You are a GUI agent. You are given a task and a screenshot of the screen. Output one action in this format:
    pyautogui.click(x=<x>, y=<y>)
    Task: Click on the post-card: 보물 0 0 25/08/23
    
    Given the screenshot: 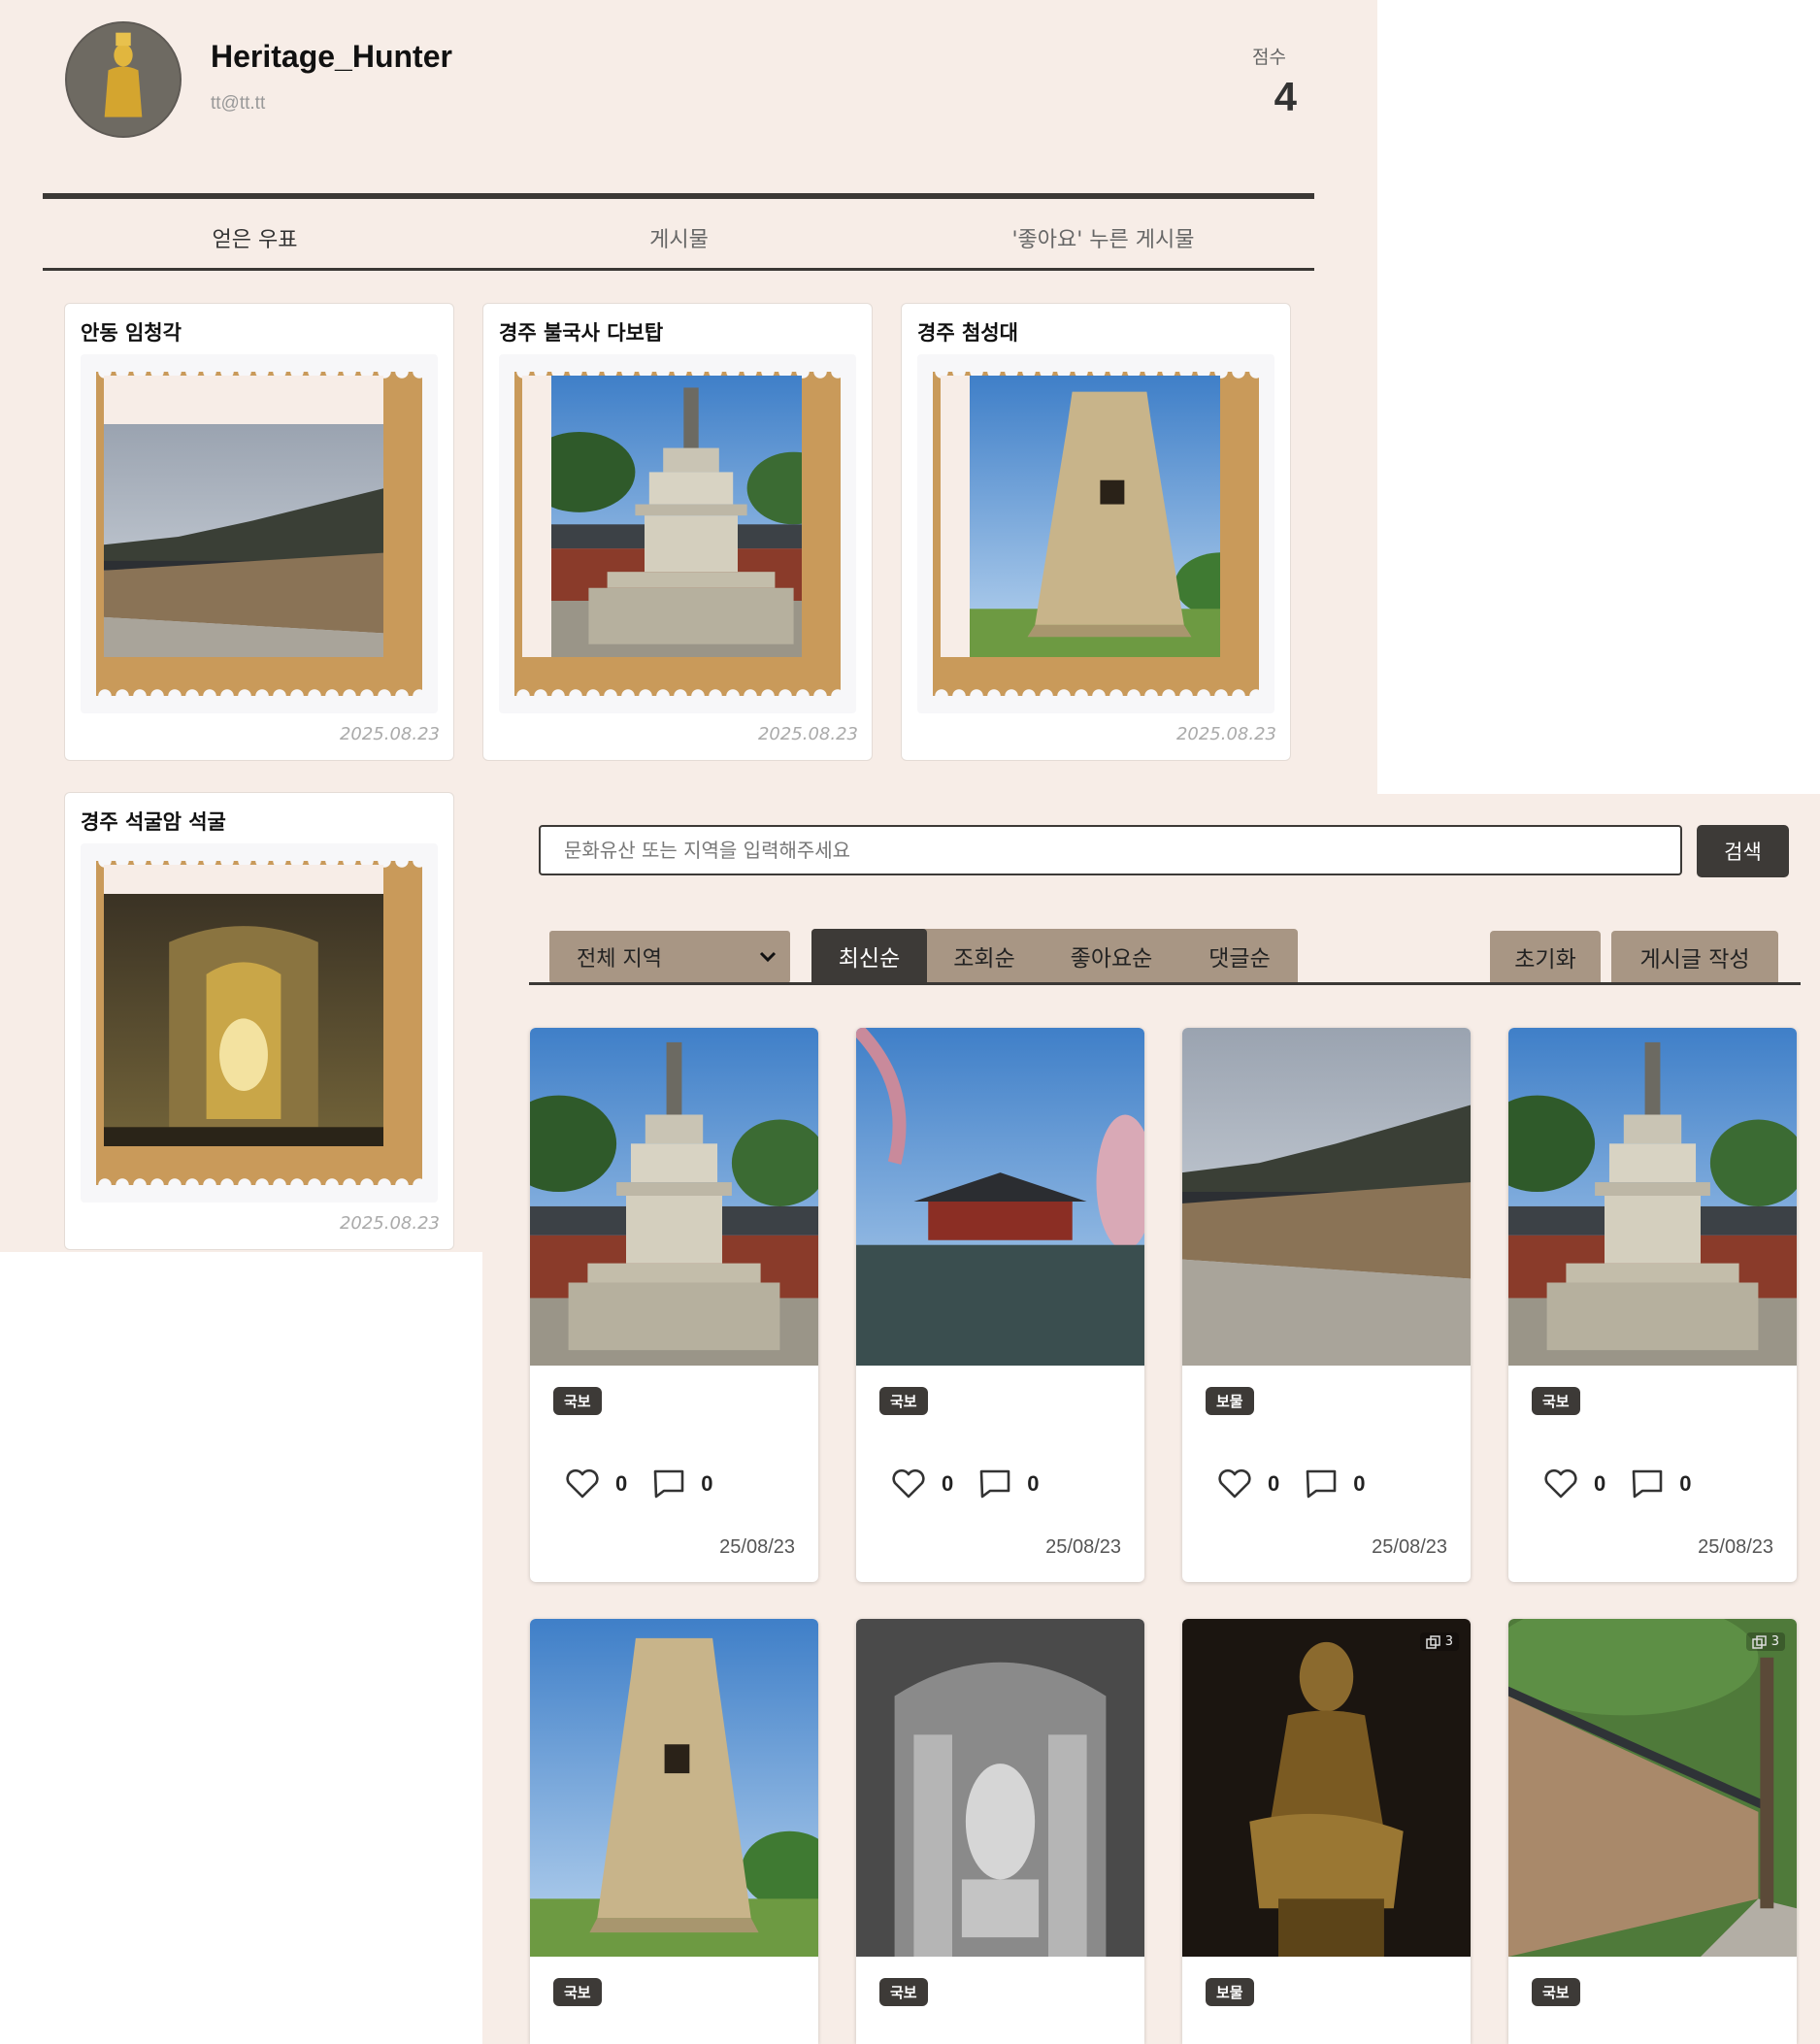 What is the action you would take?
    pyautogui.click(x=1326, y=1305)
    